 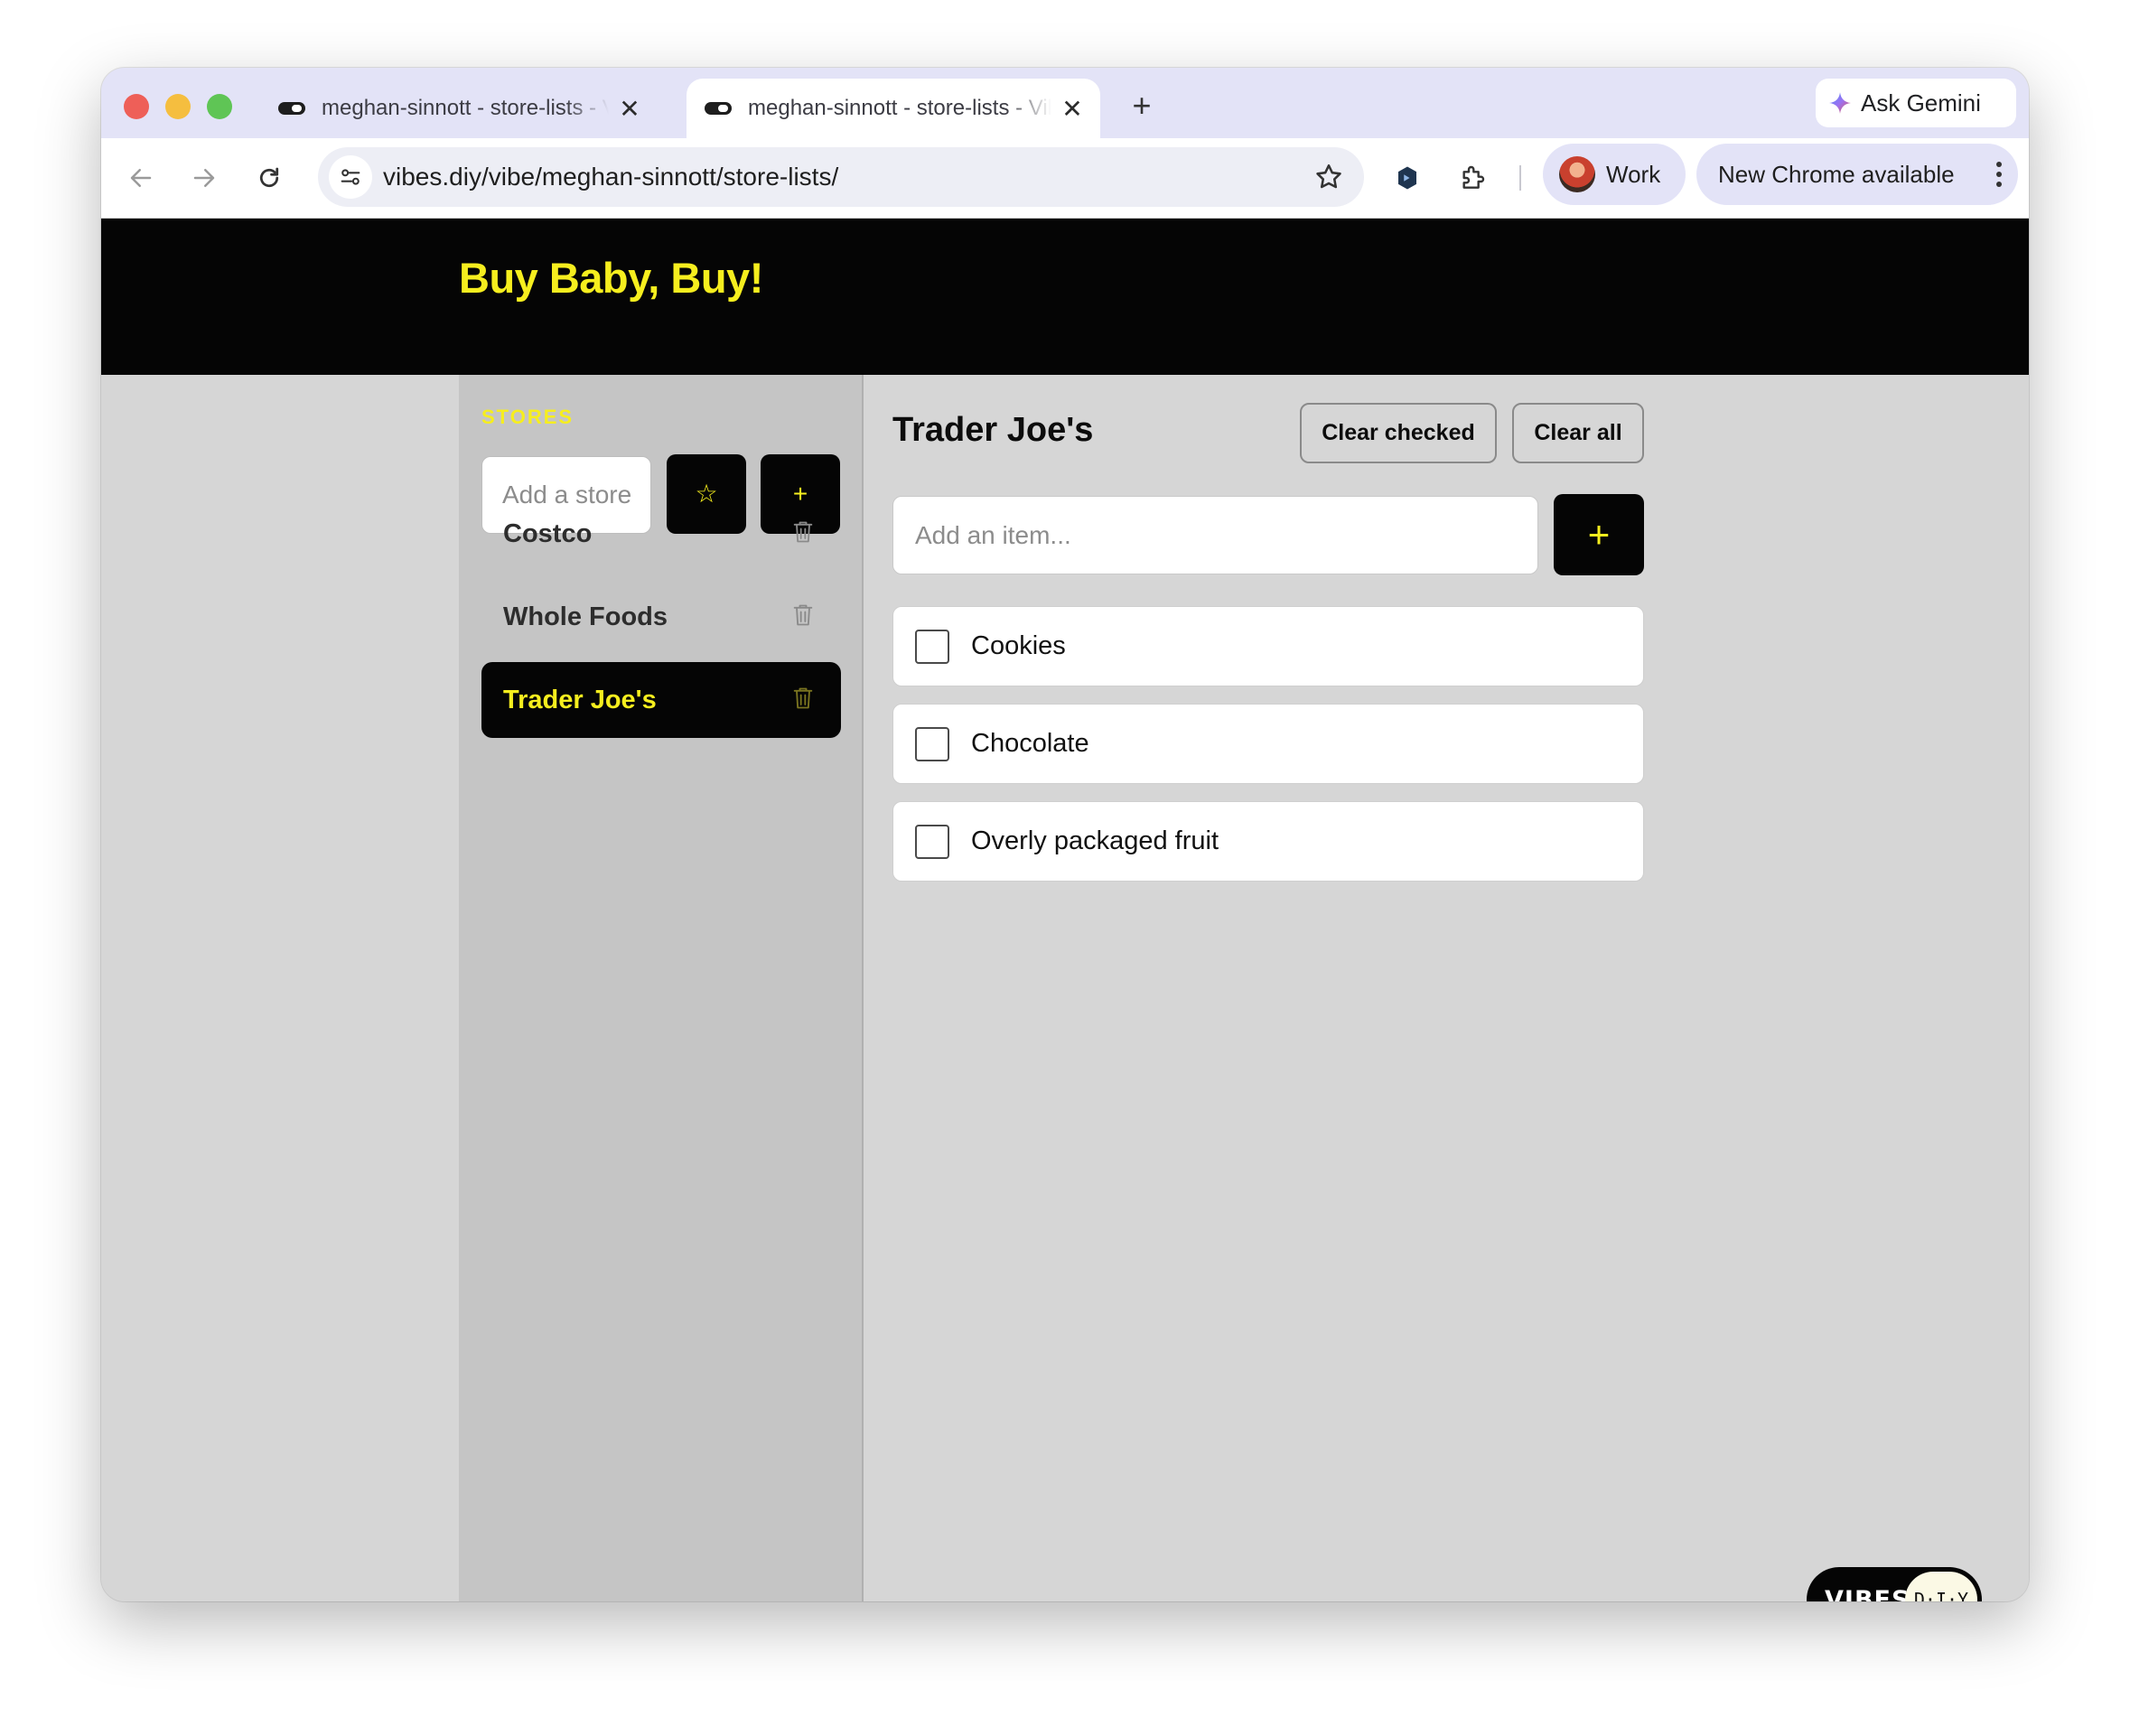 I want to click on store-name: Whole Foods, so click(x=585, y=616).